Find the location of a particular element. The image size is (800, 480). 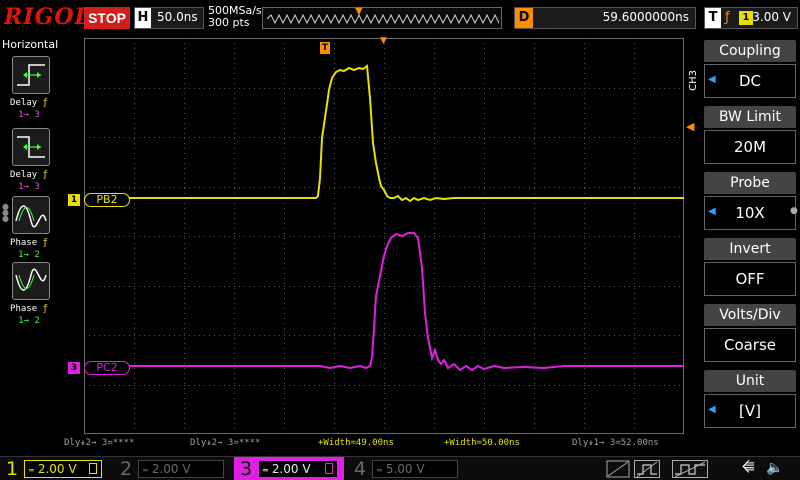

menu-item-value: OFF is located at coordinates (750, 279).